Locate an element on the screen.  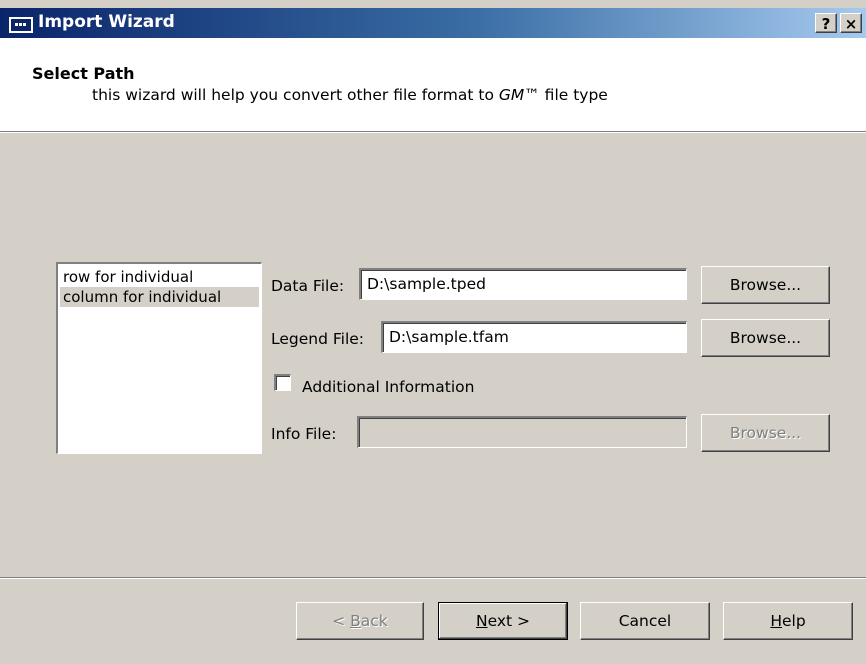
header-divider is located at coordinates (433, 132).